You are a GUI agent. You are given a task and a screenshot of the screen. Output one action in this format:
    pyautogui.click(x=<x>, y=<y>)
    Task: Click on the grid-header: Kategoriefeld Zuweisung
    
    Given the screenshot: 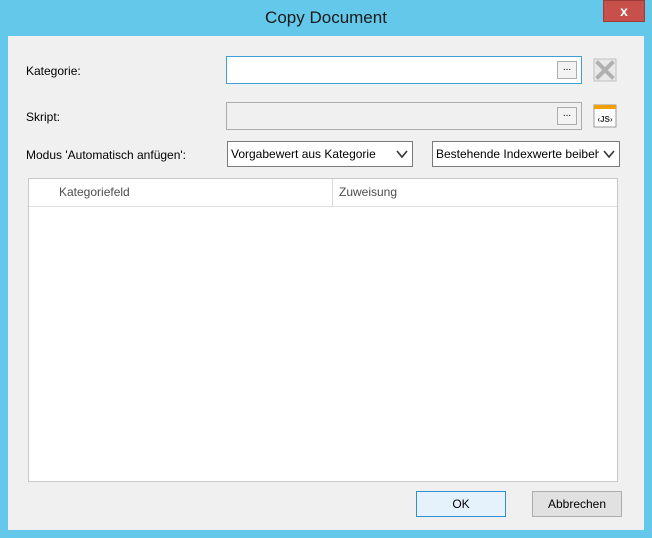 What is the action you would take?
    pyautogui.click(x=323, y=193)
    